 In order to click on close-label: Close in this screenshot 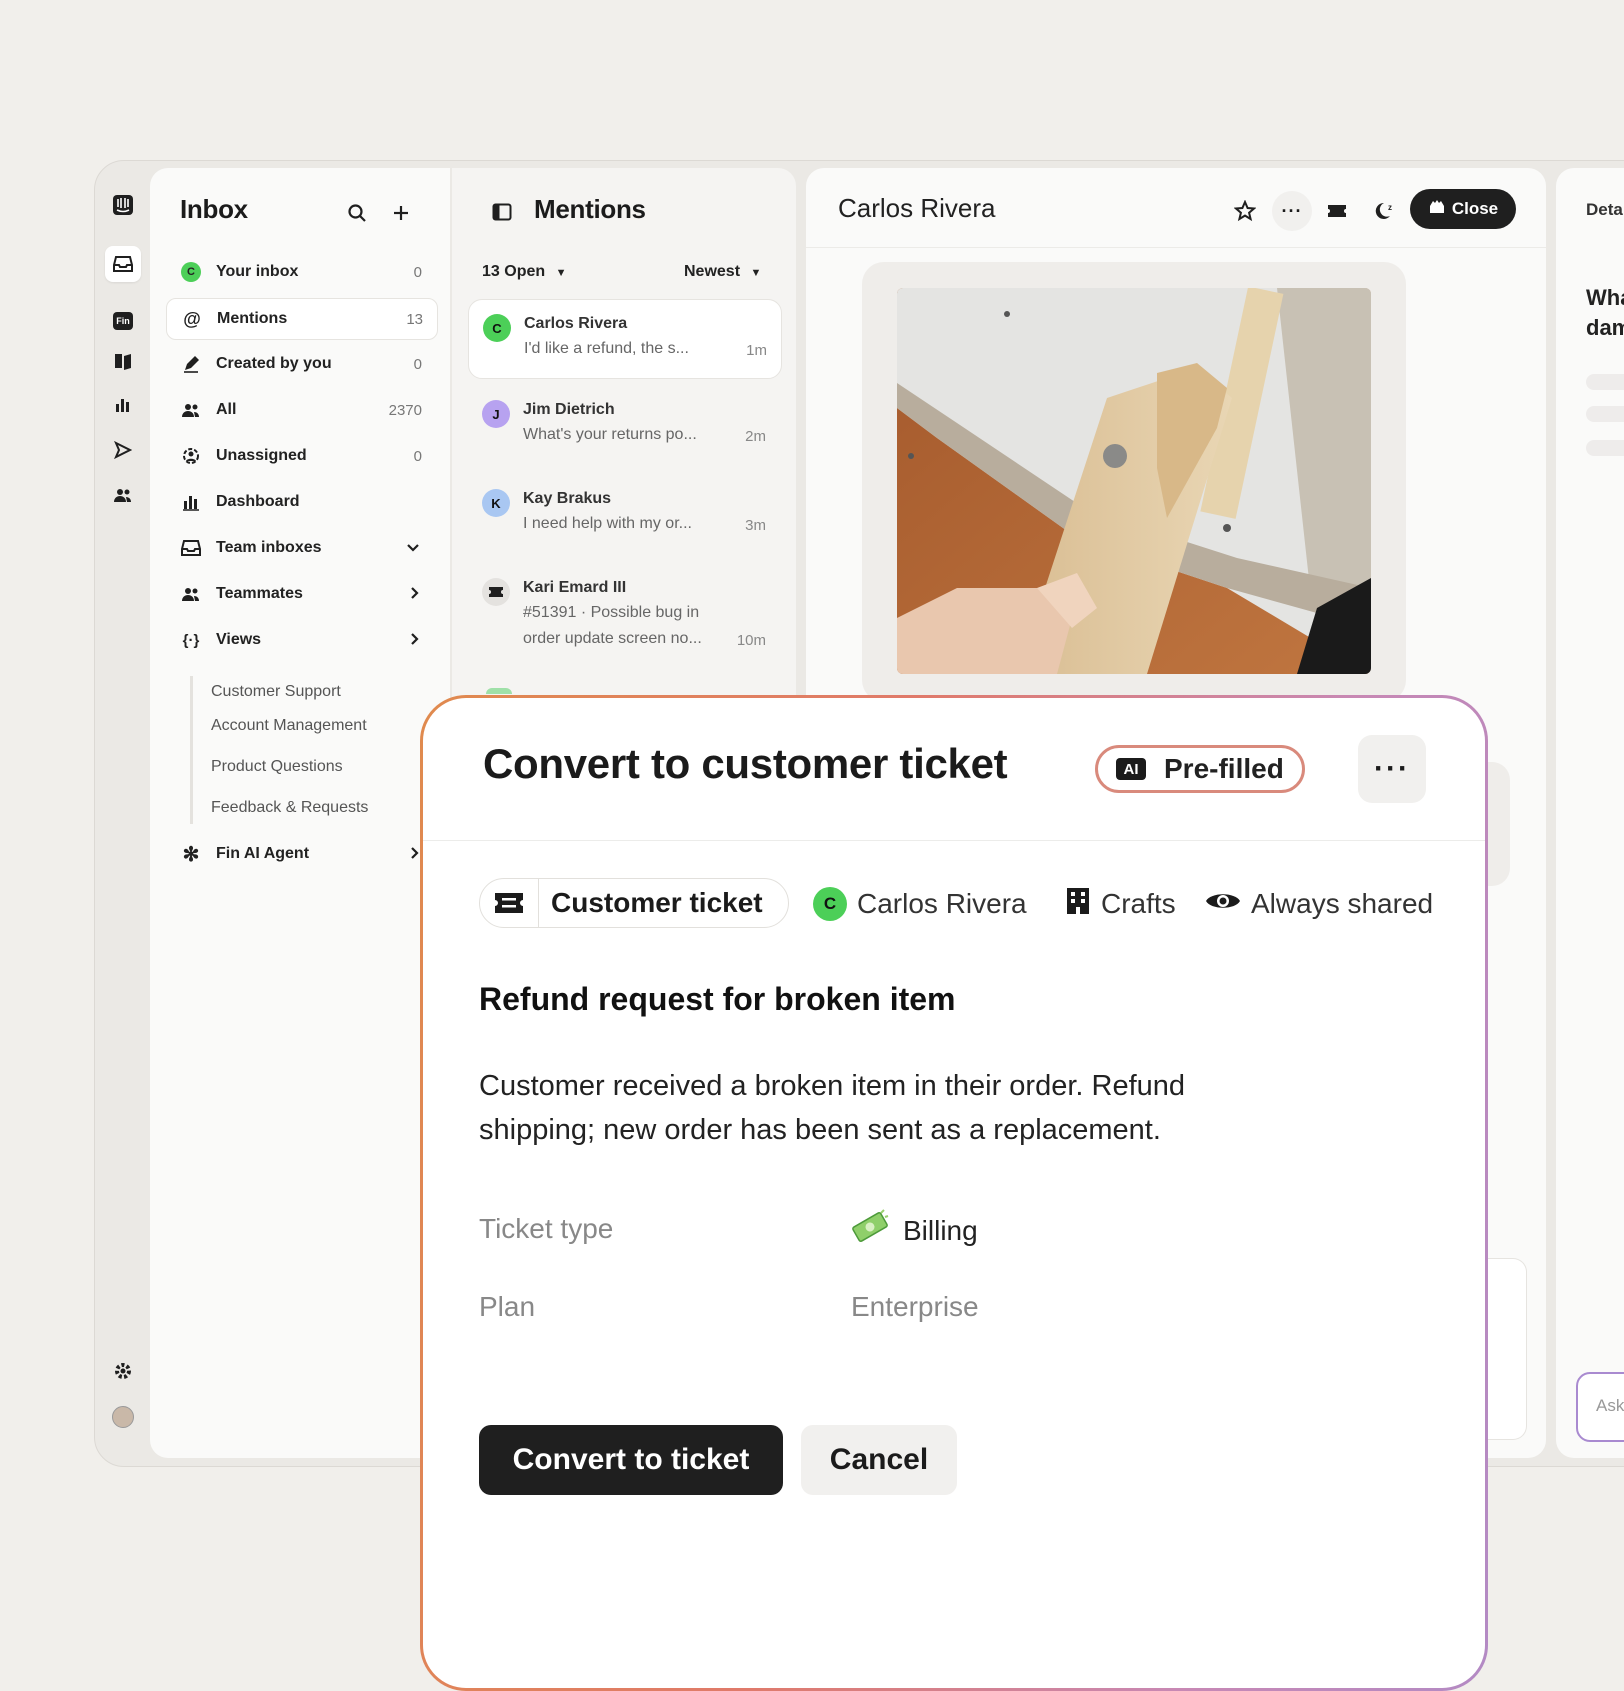, I will do `click(1475, 208)`.